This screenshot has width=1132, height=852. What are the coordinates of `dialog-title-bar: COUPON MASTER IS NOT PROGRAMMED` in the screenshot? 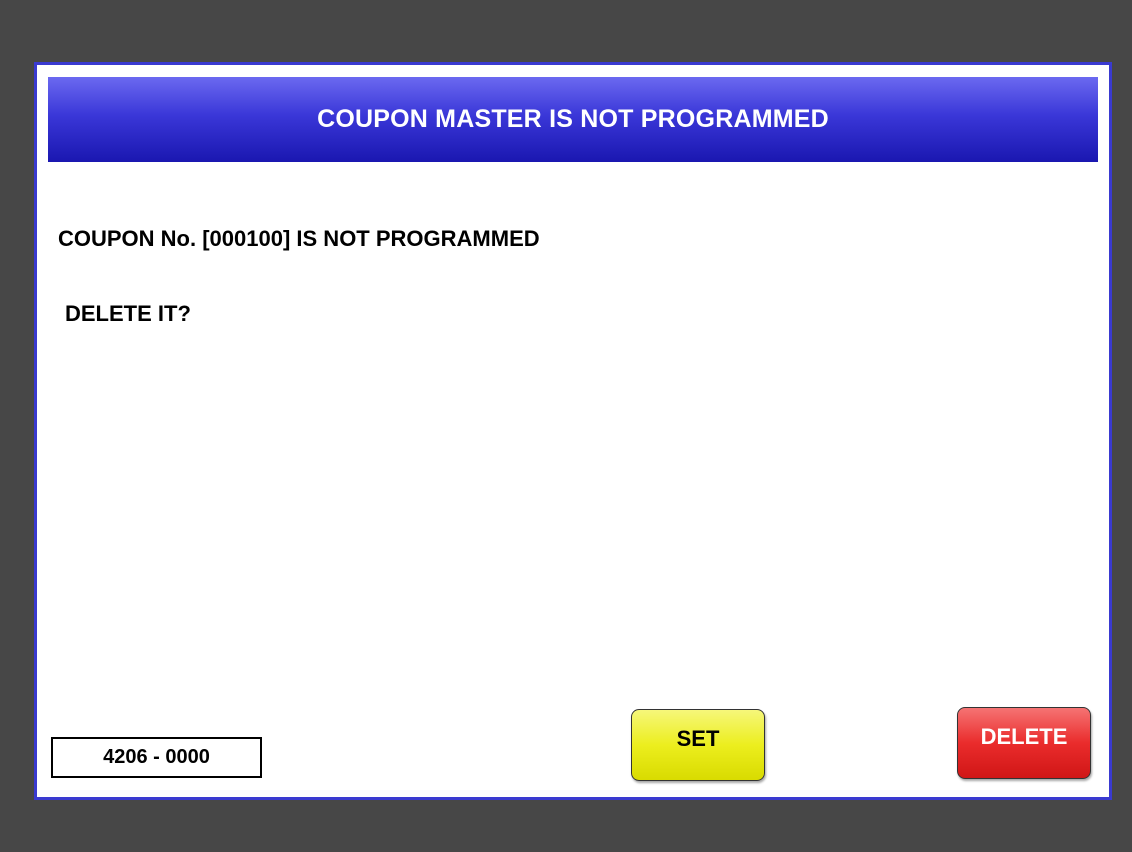 It's located at (573, 119).